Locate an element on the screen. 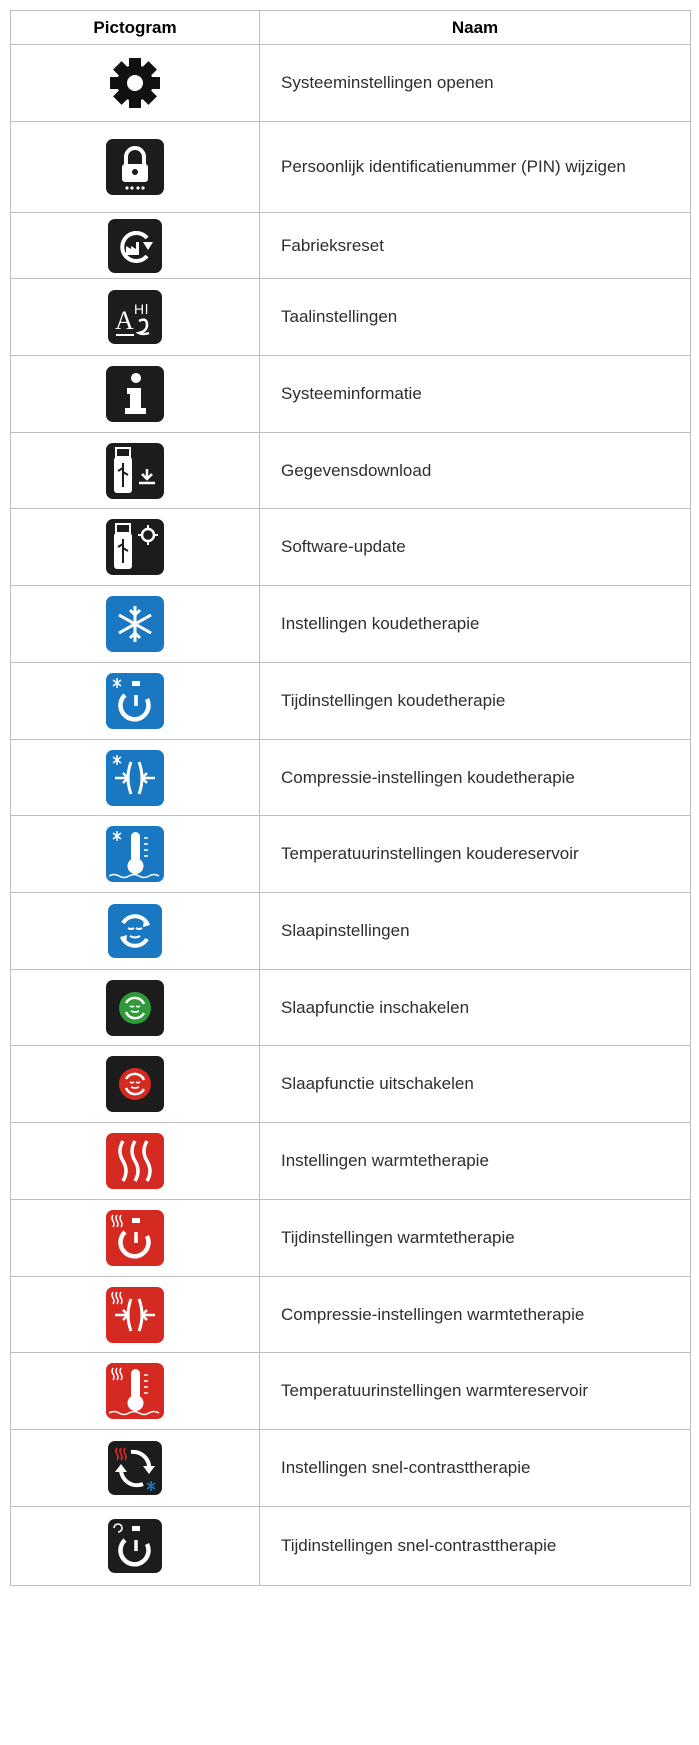 The width and height of the screenshot is (699, 1745). table-row: Slaapfunctie inschakelen is located at coordinates (350, 1007).